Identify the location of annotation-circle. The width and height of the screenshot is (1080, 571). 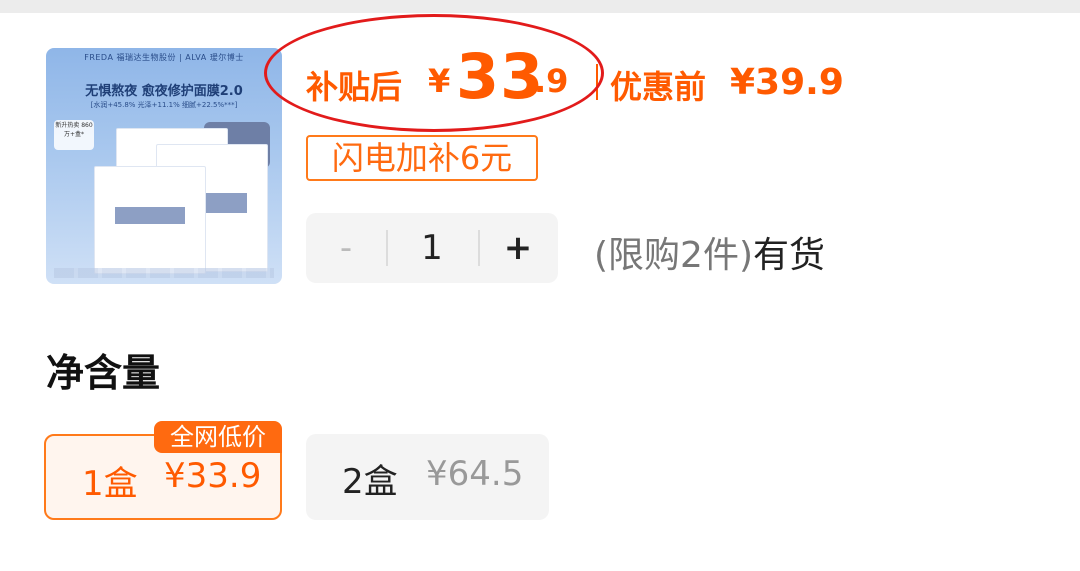
(434, 73).